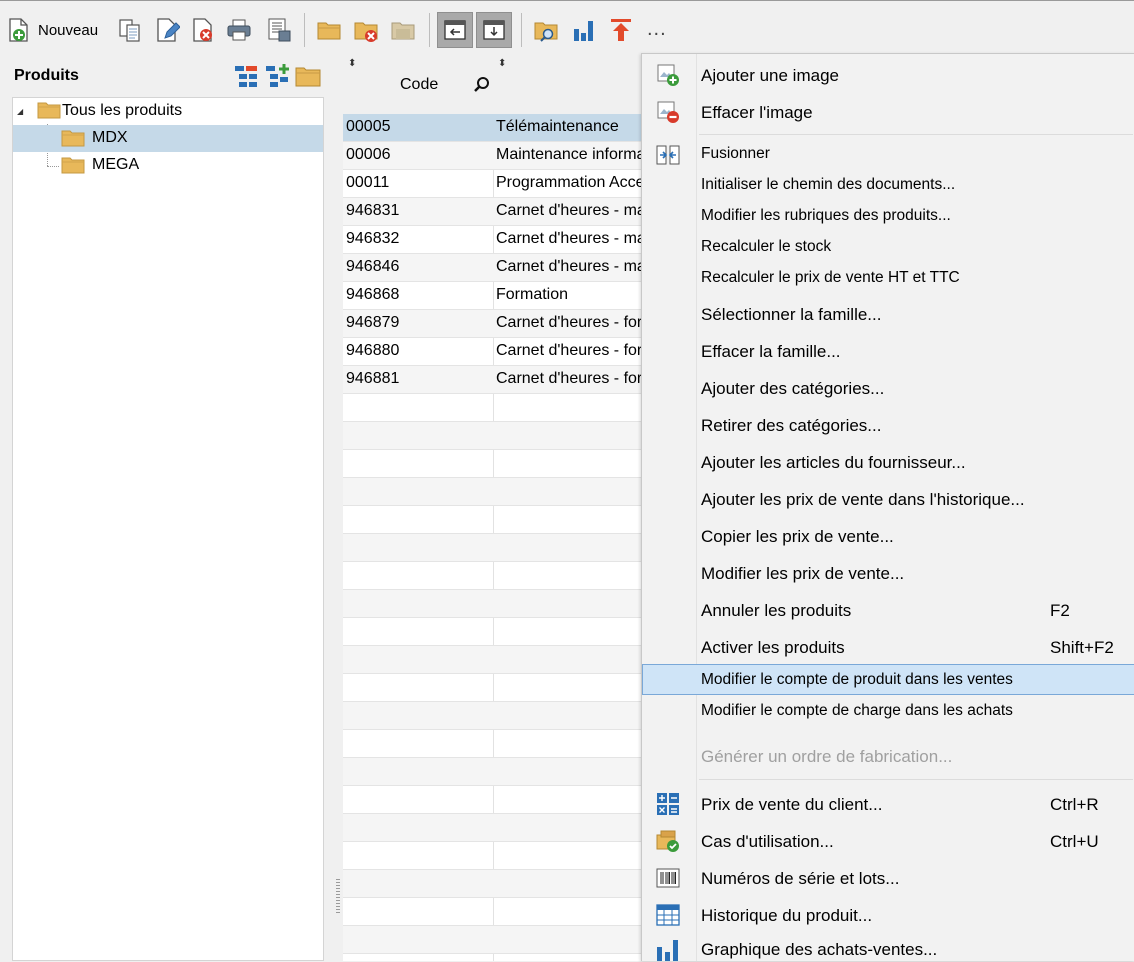 The height and width of the screenshot is (962, 1134). Describe the element at coordinates (20, 111) in the screenshot. I see `expand-collapse-icon: ◢` at that location.